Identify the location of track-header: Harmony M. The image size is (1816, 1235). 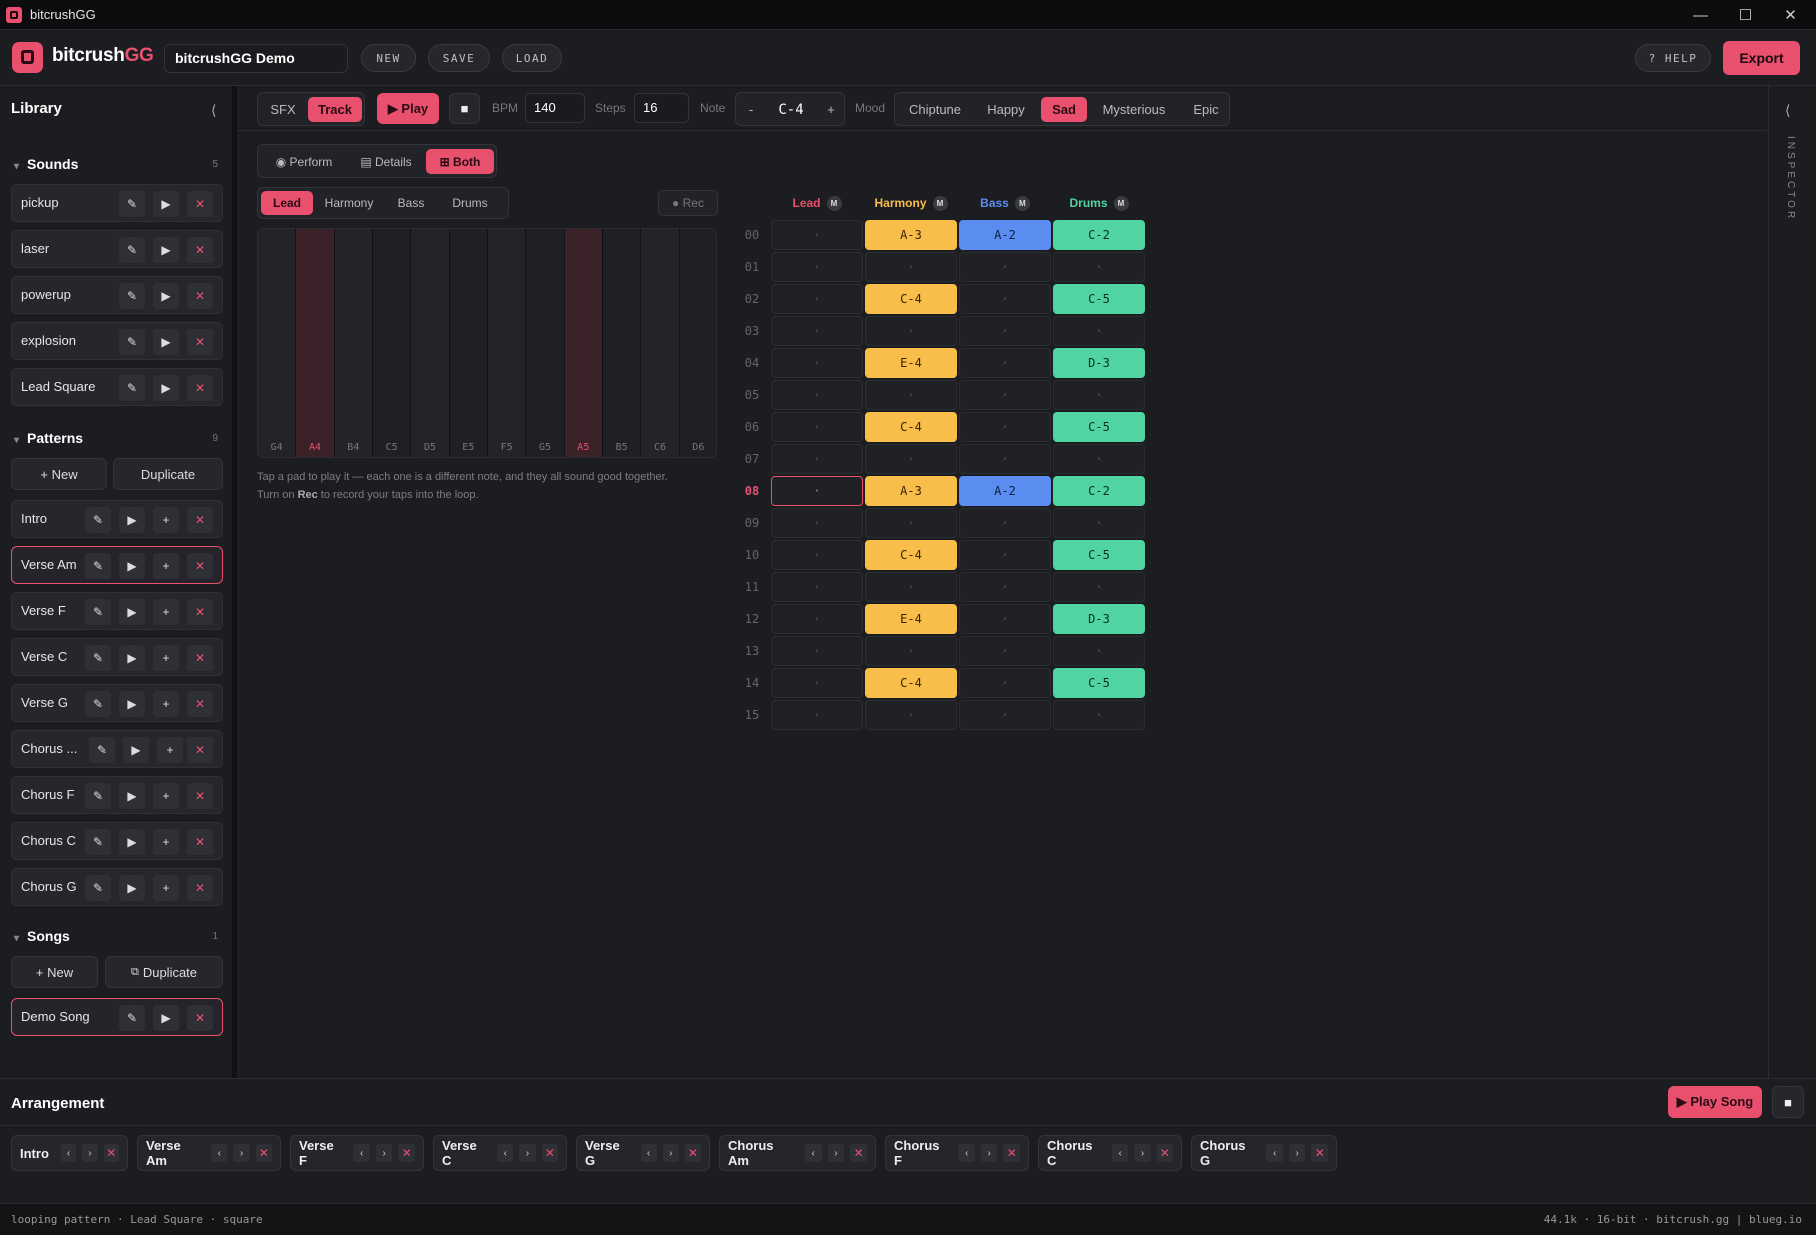
(911, 203).